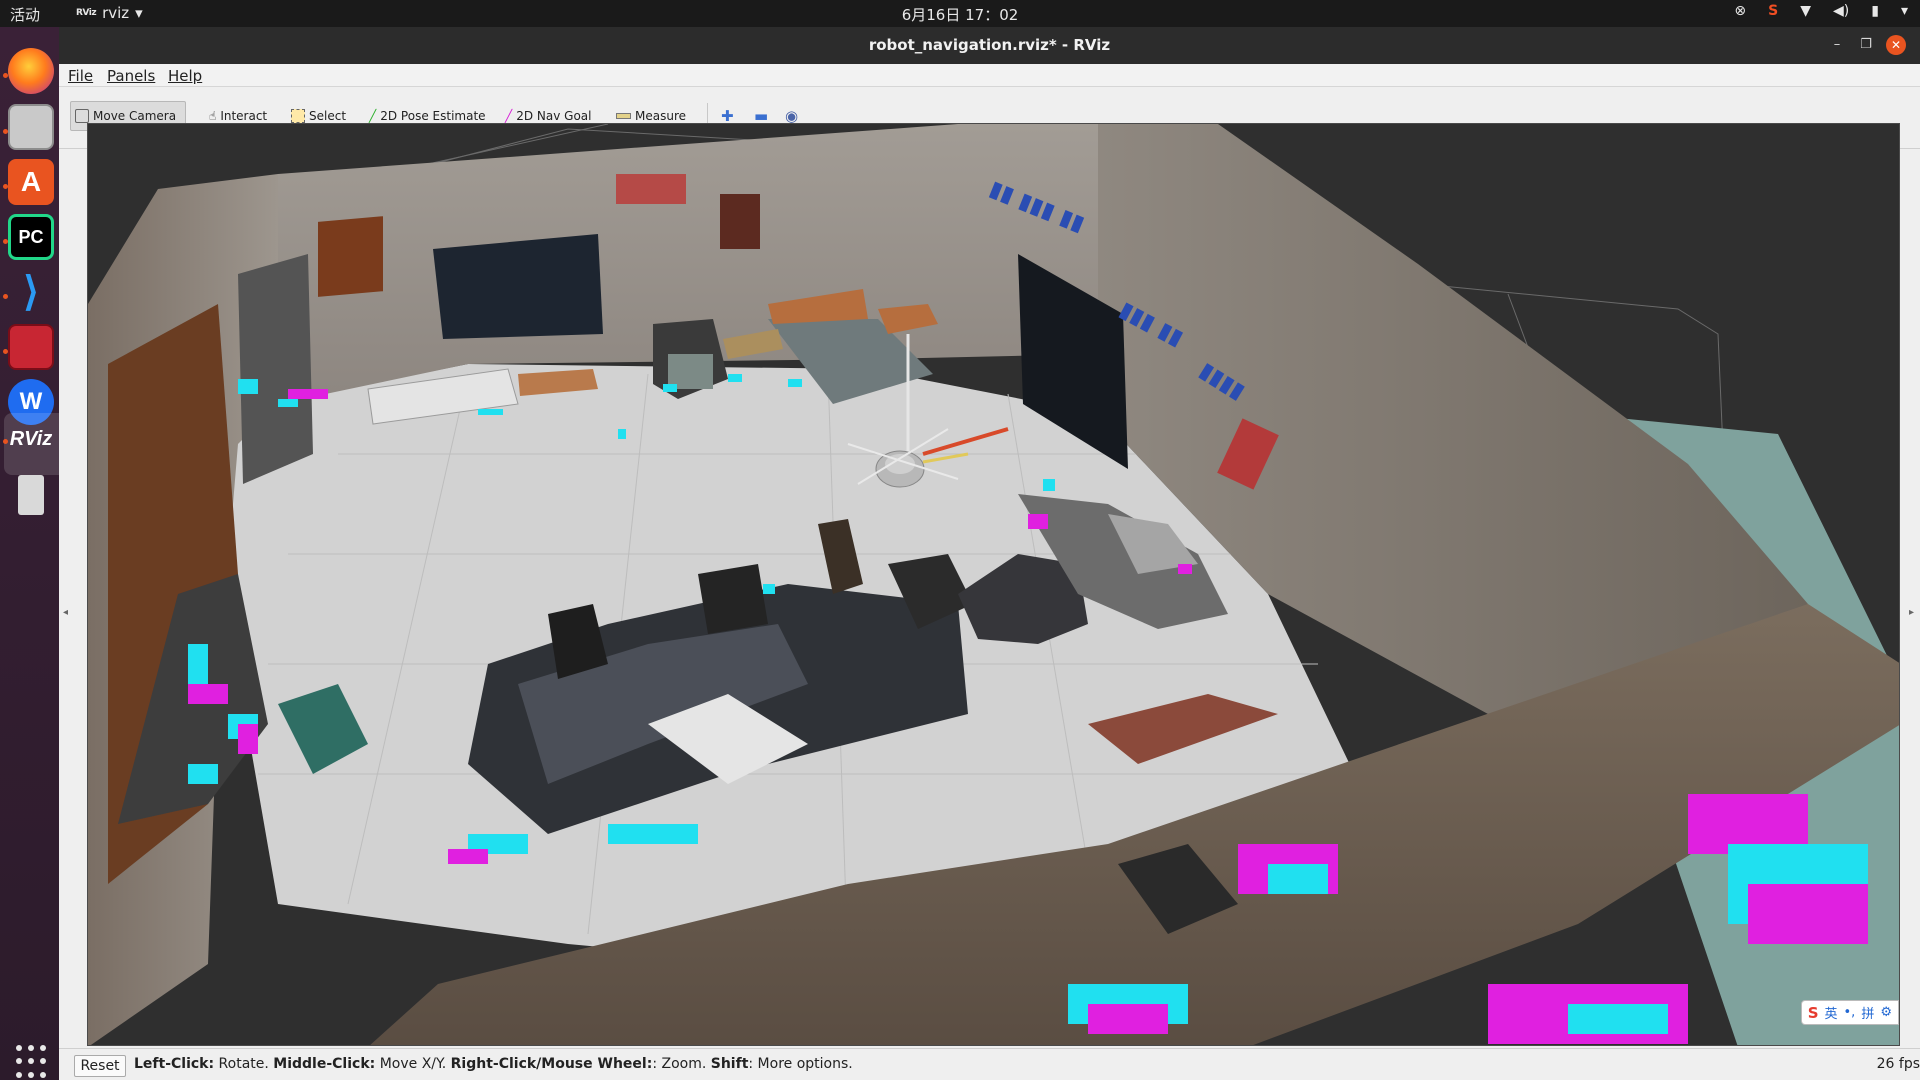 Image resolution: width=1920 pixels, height=1080 pixels. What do you see at coordinates (1831, 1012) in the screenshot?
I see `ime-lang: 英` at bounding box center [1831, 1012].